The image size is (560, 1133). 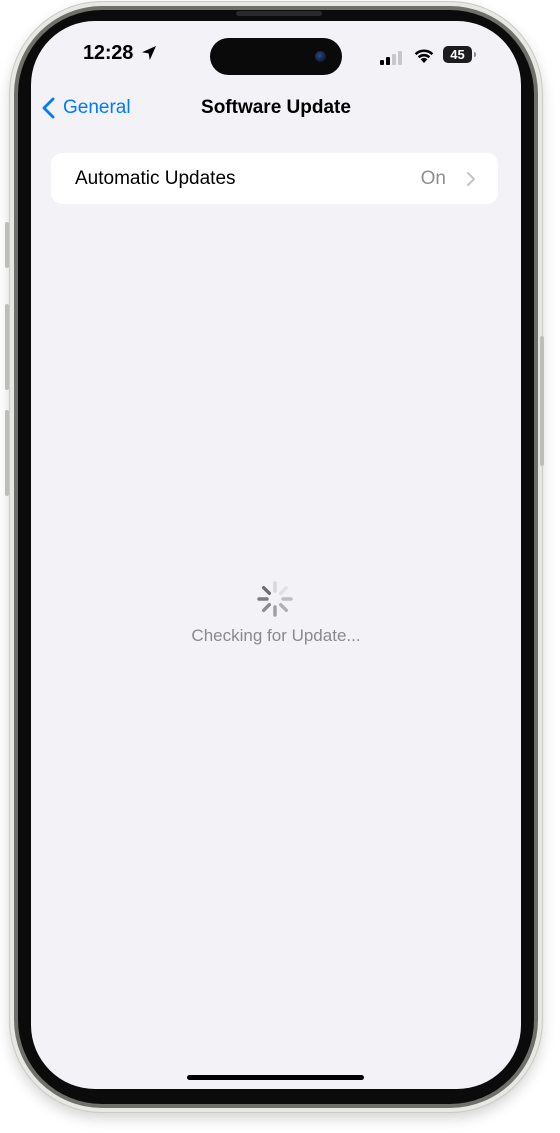 What do you see at coordinates (320, 56) in the screenshot?
I see `camera-lens-icon` at bounding box center [320, 56].